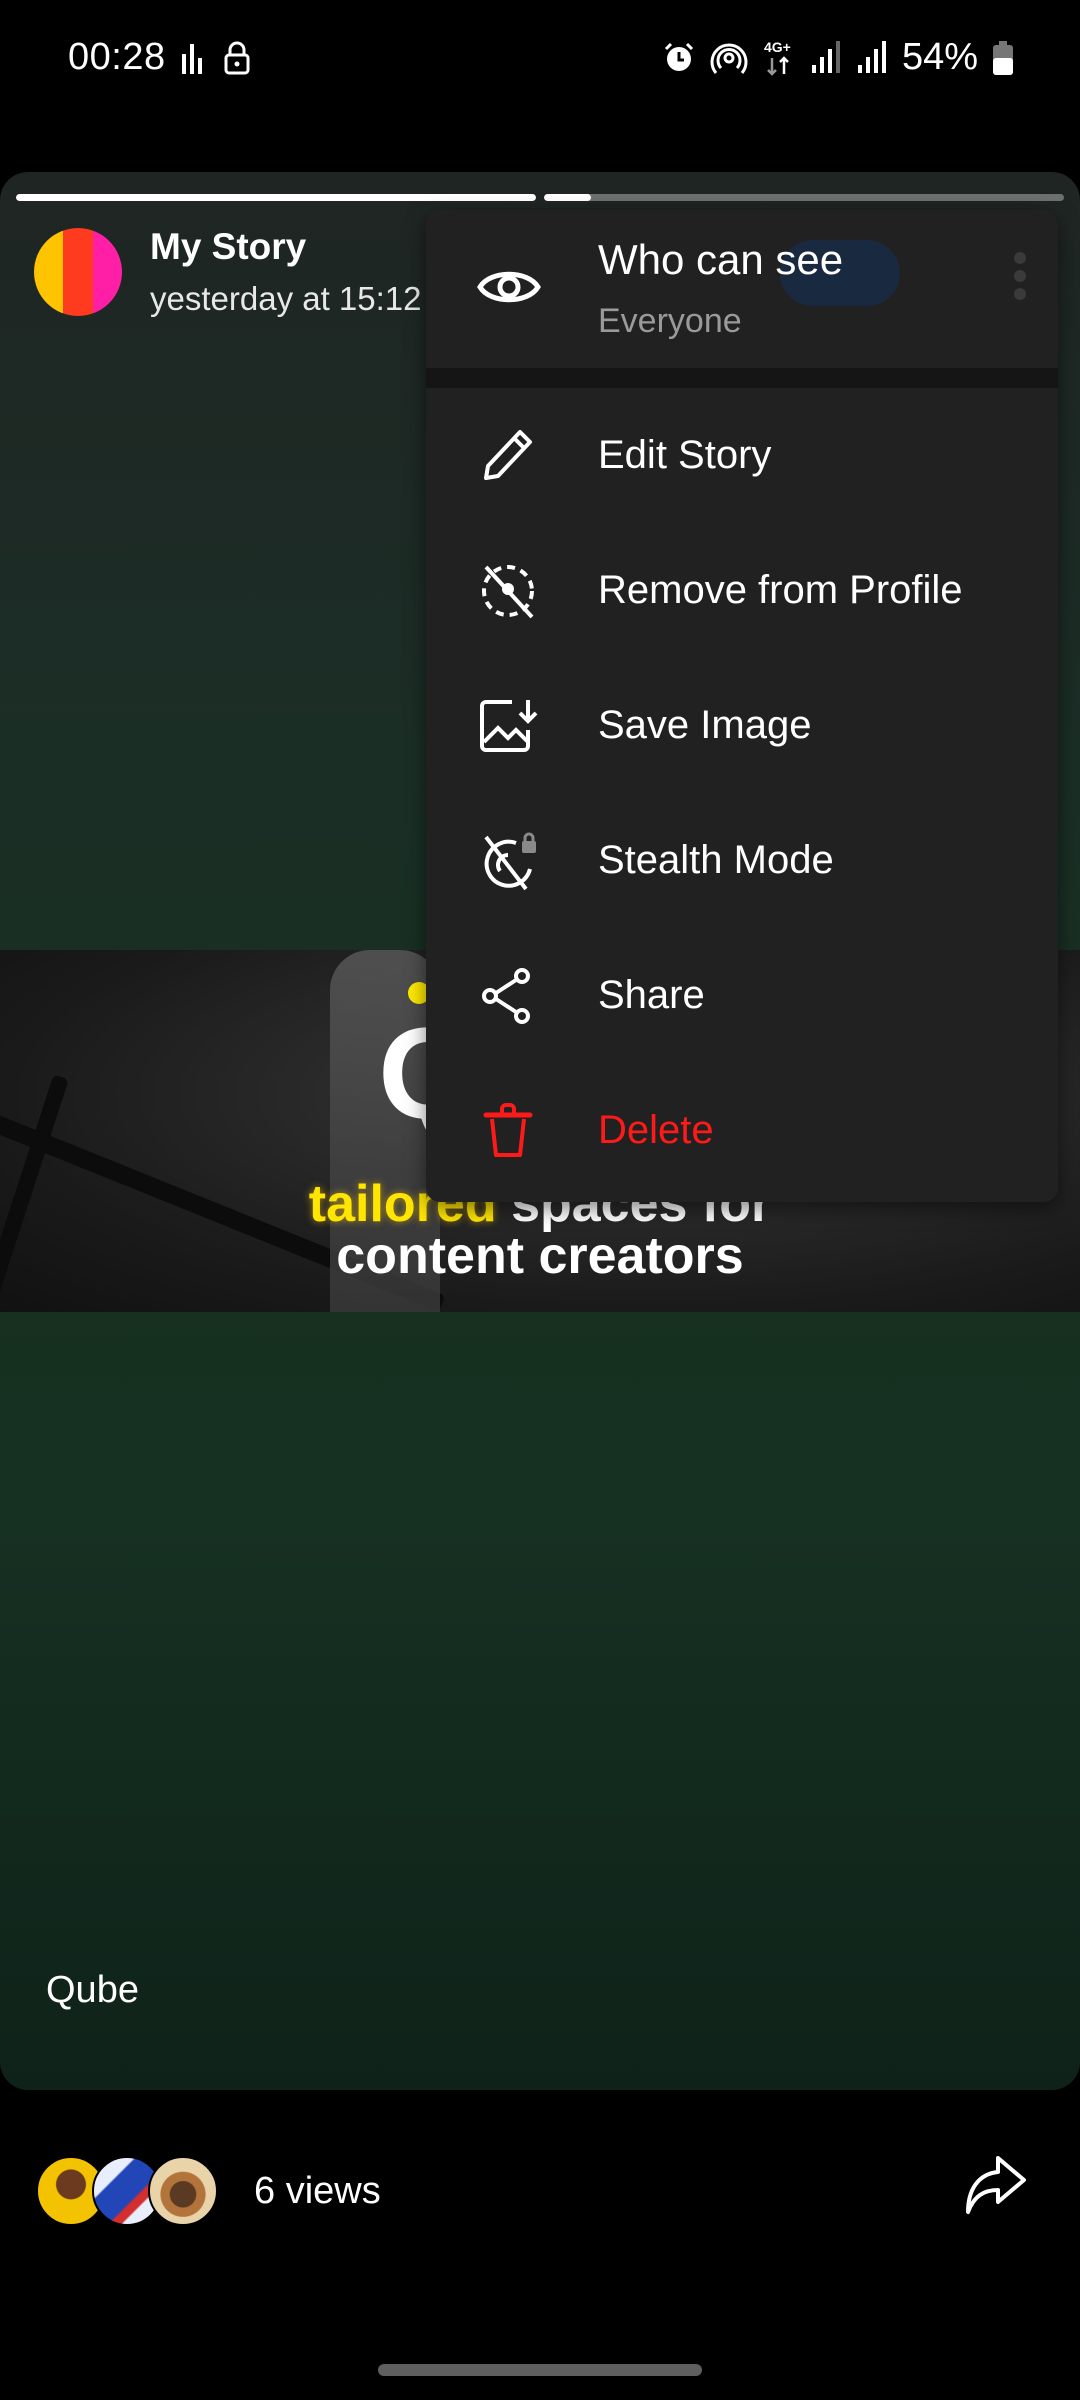 The height and width of the screenshot is (2400, 1080). I want to click on battery-percent: 54%, so click(939, 57).